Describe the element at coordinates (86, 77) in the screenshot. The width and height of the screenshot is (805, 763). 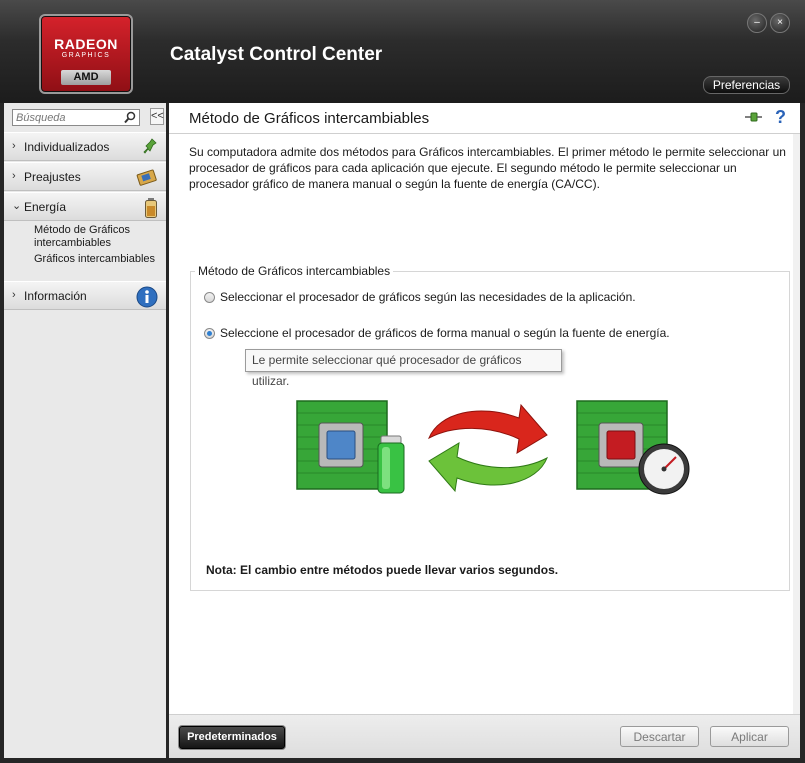
I see `logo-amd-text: AMD` at that location.